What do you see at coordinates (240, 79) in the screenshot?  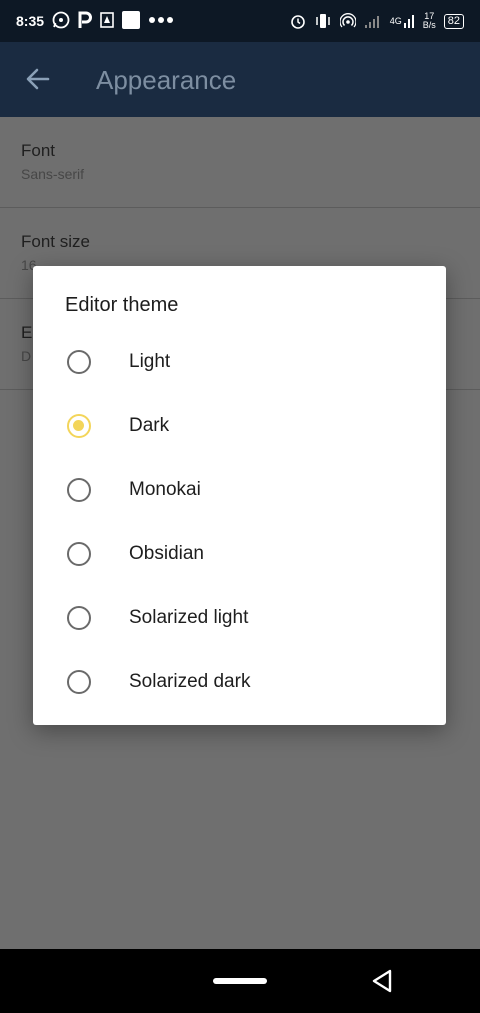 I see `app-bar: Appearance` at bounding box center [240, 79].